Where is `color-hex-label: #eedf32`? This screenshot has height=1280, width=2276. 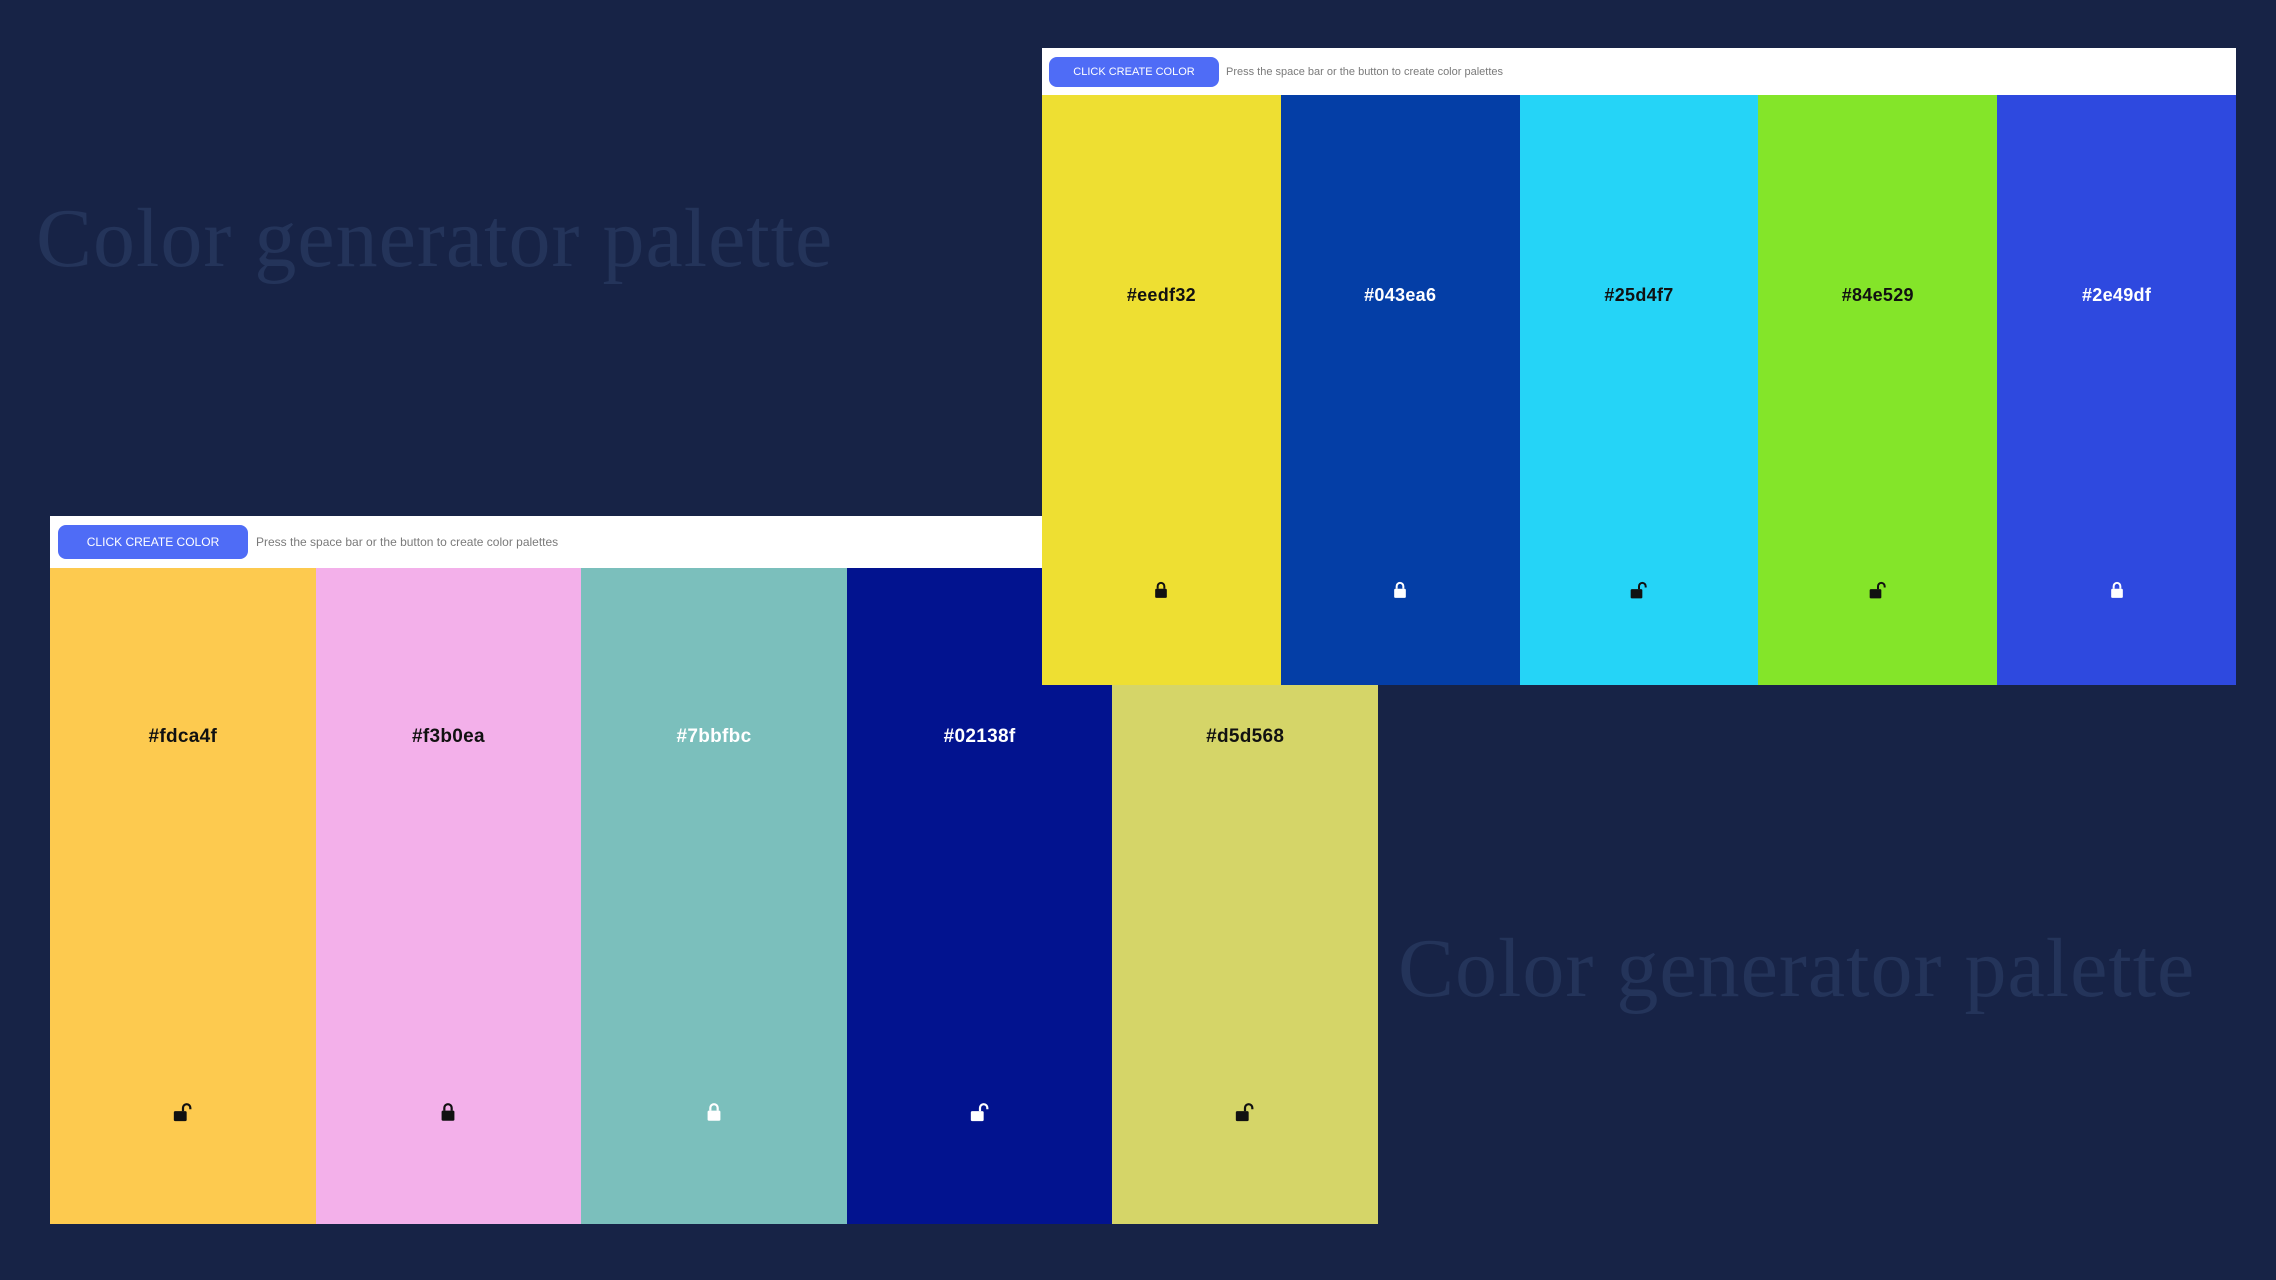
color-hex-label: #eedf32 is located at coordinates (1161, 295).